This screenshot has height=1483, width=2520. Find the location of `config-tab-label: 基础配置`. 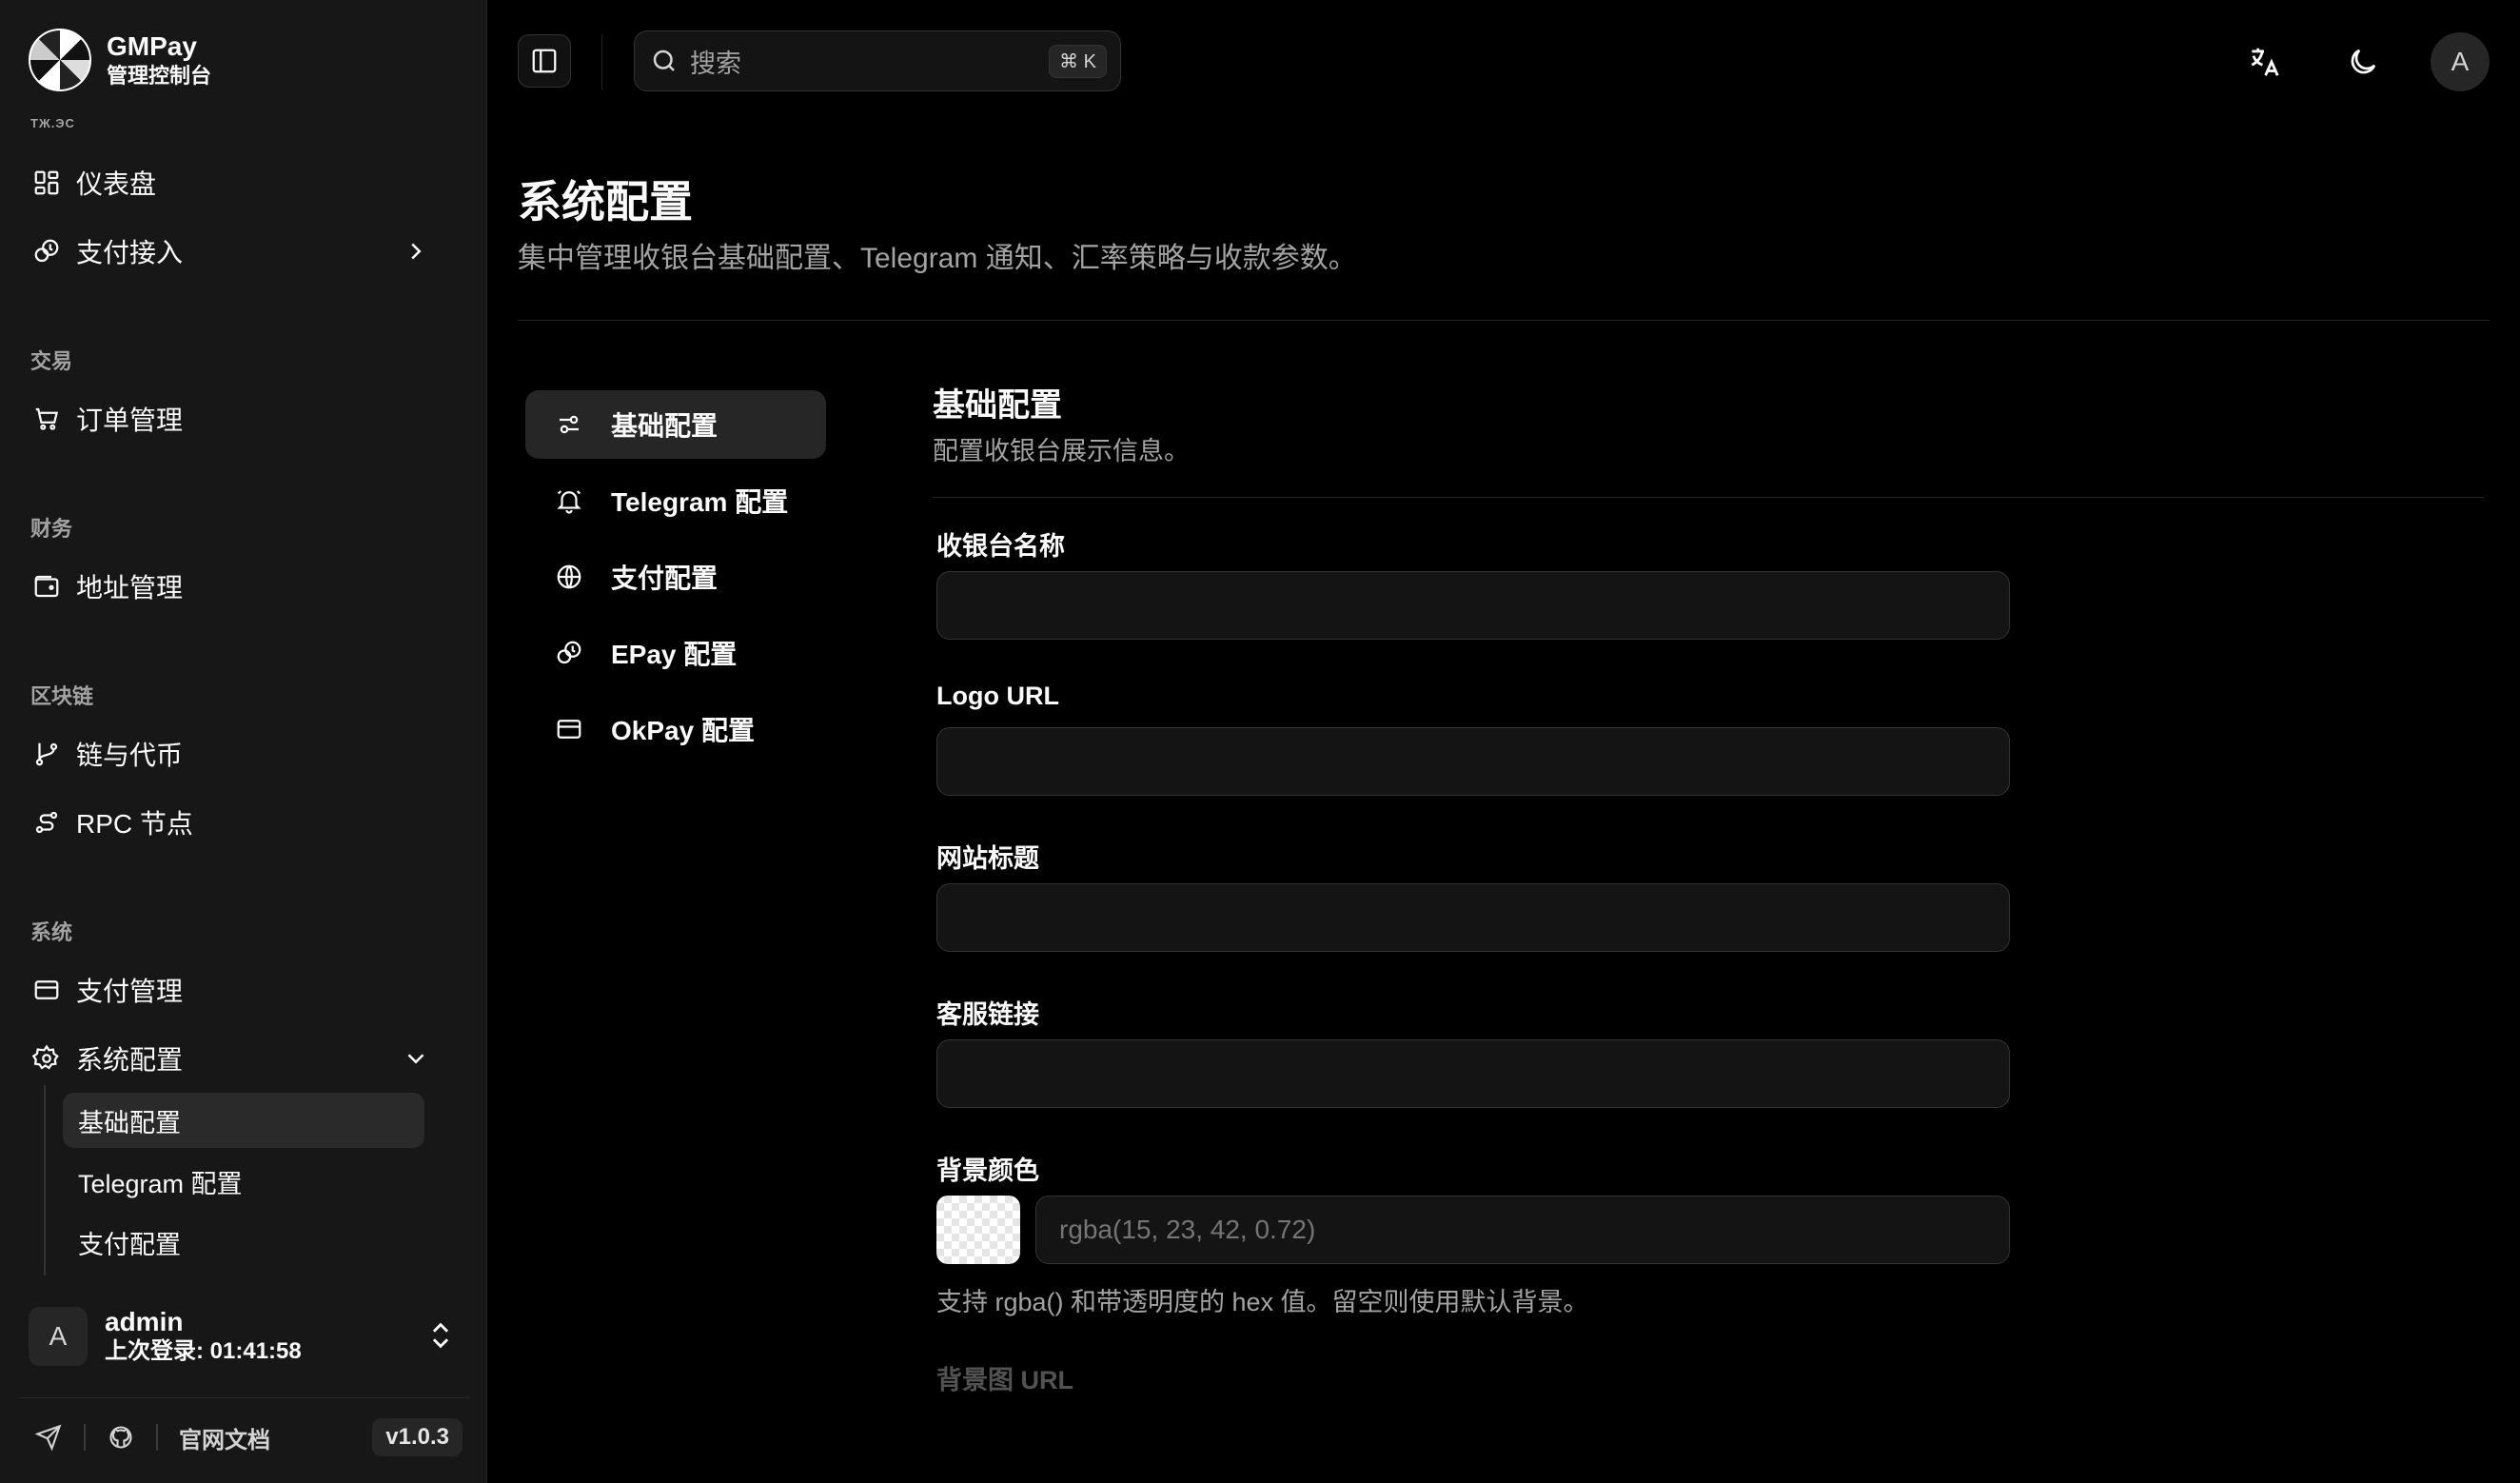

config-tab-label: 基础配置 is located at coordinates (665, 426).